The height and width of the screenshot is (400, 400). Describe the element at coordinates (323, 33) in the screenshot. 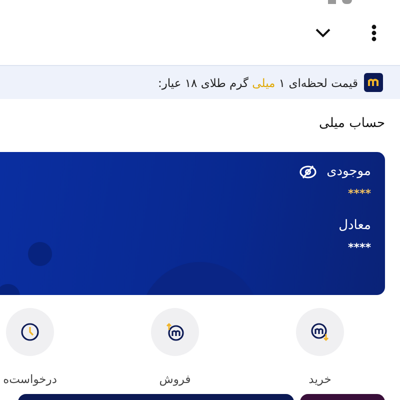

I see `chevron-down-icon` at that location.